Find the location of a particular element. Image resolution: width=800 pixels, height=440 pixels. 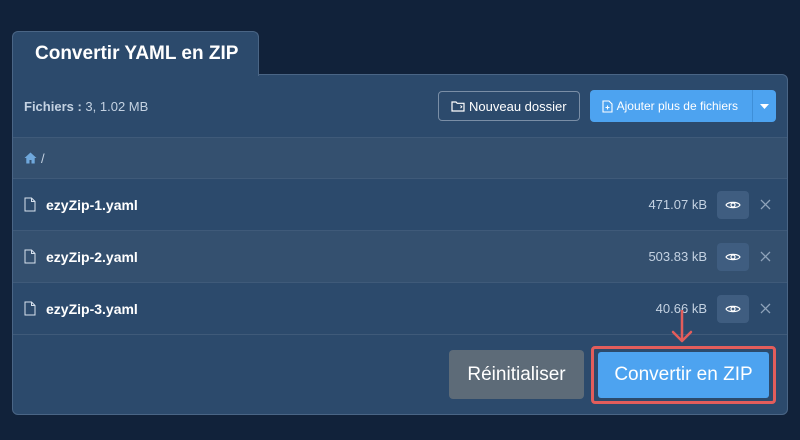

reset-label: Réinitialiser is located at coordinates (516, 374).